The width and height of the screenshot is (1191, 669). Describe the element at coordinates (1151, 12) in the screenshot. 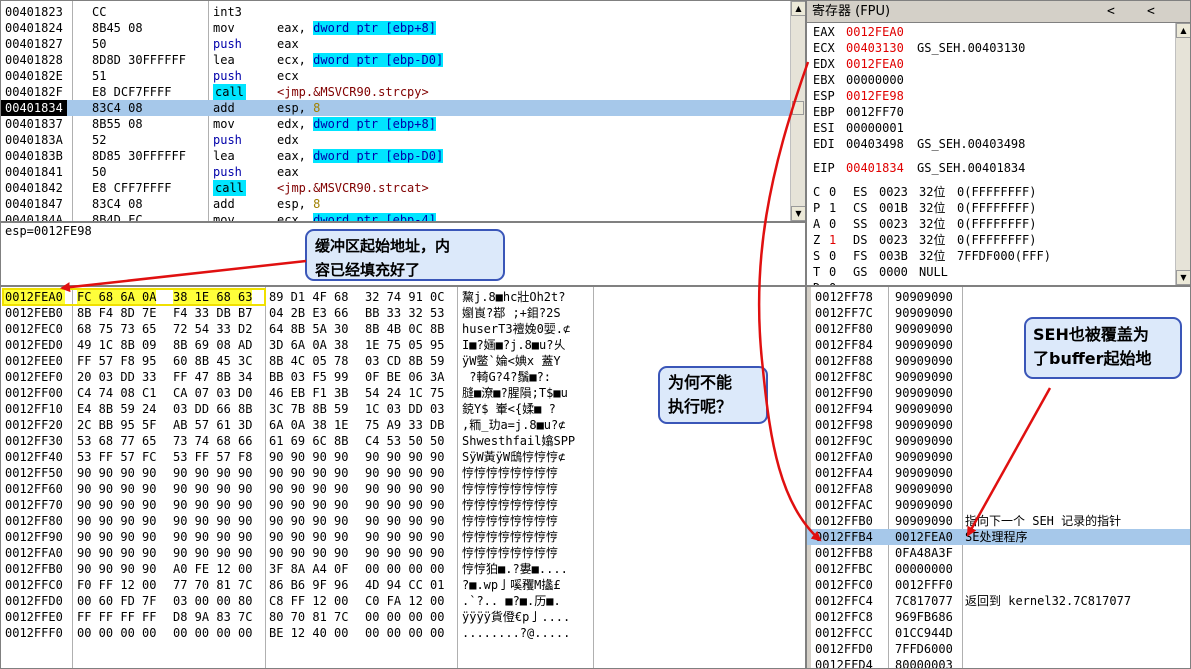

I see `nav-right-icon: <` at that location.